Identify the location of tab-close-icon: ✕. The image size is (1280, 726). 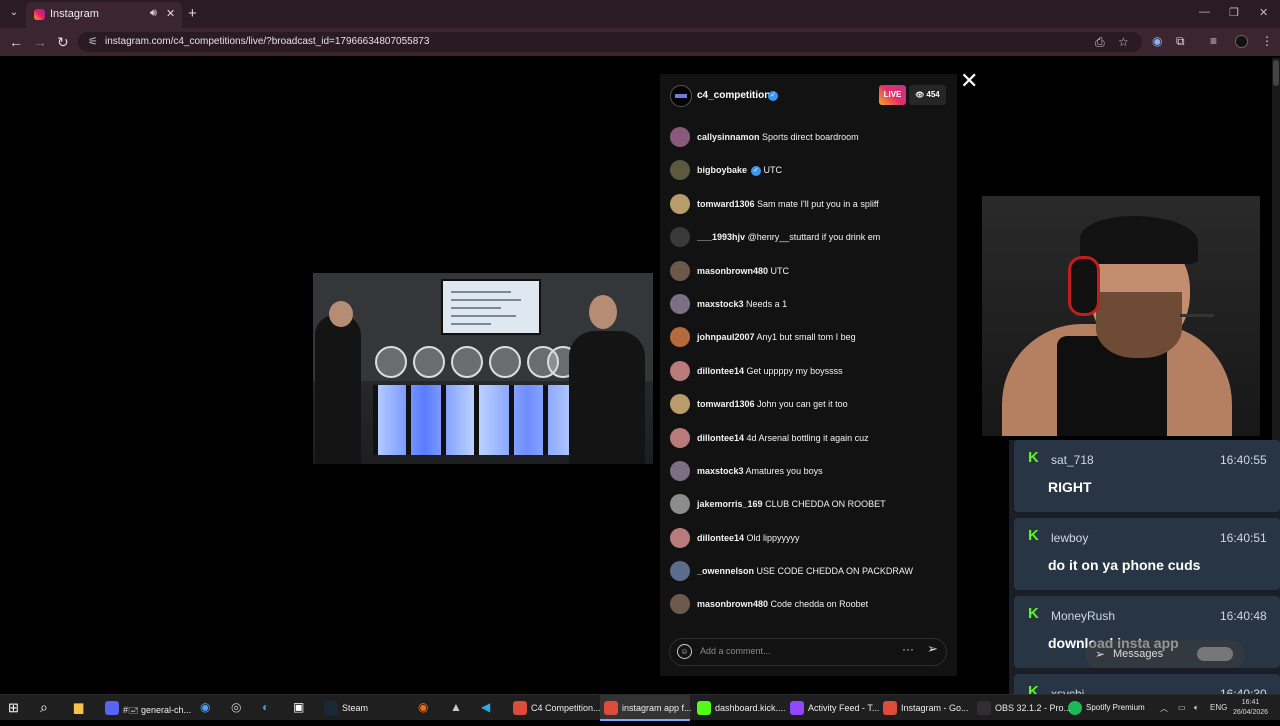
(170, 13).